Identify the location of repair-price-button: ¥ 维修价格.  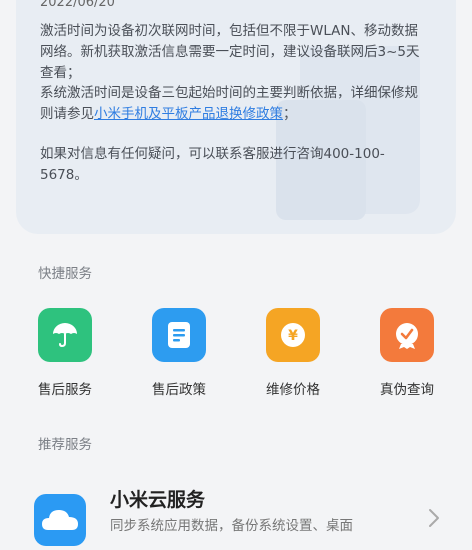
(293, 353).